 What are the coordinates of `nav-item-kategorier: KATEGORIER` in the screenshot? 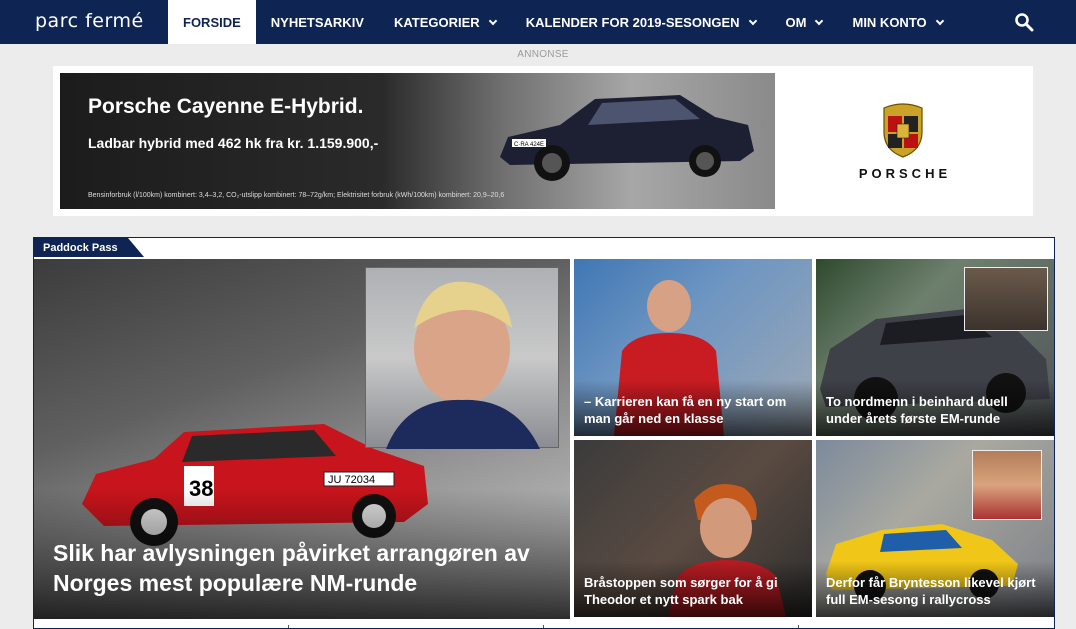 It's located at (445, 22).